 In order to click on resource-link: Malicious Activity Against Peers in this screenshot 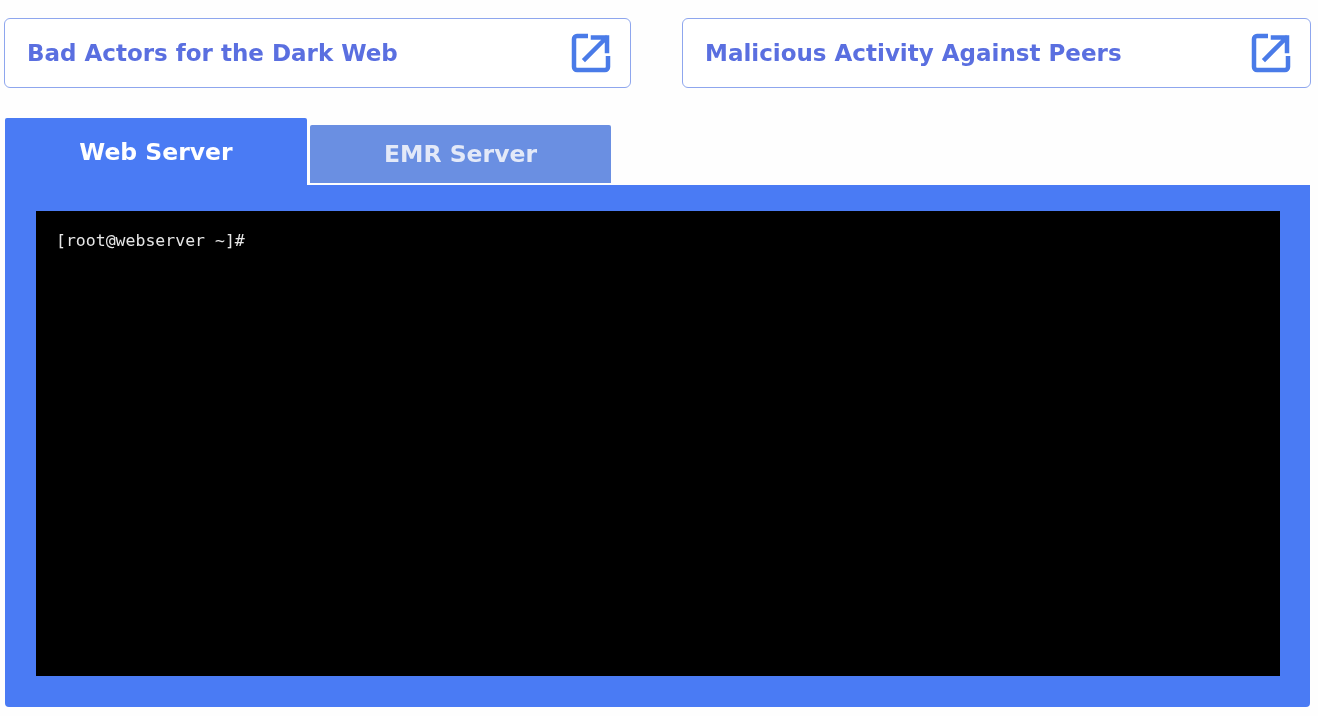, I will do `click(996, 53)`.